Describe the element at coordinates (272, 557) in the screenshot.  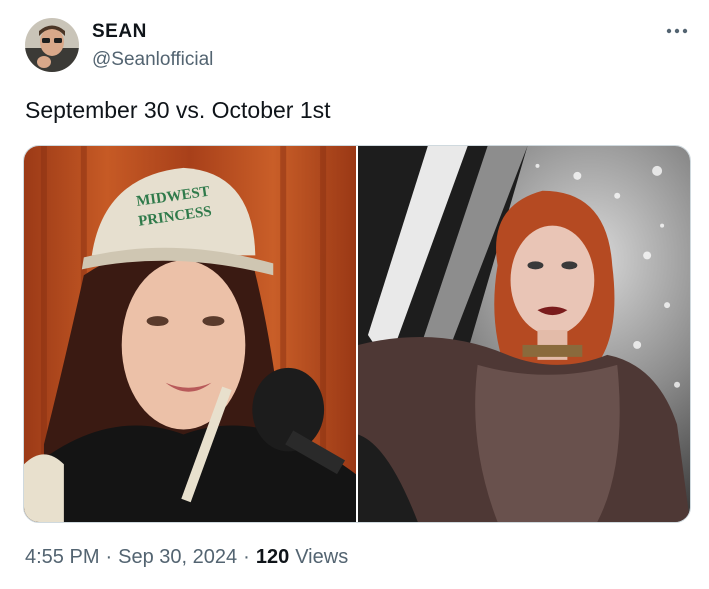
I see `views-count: 120` at that location.